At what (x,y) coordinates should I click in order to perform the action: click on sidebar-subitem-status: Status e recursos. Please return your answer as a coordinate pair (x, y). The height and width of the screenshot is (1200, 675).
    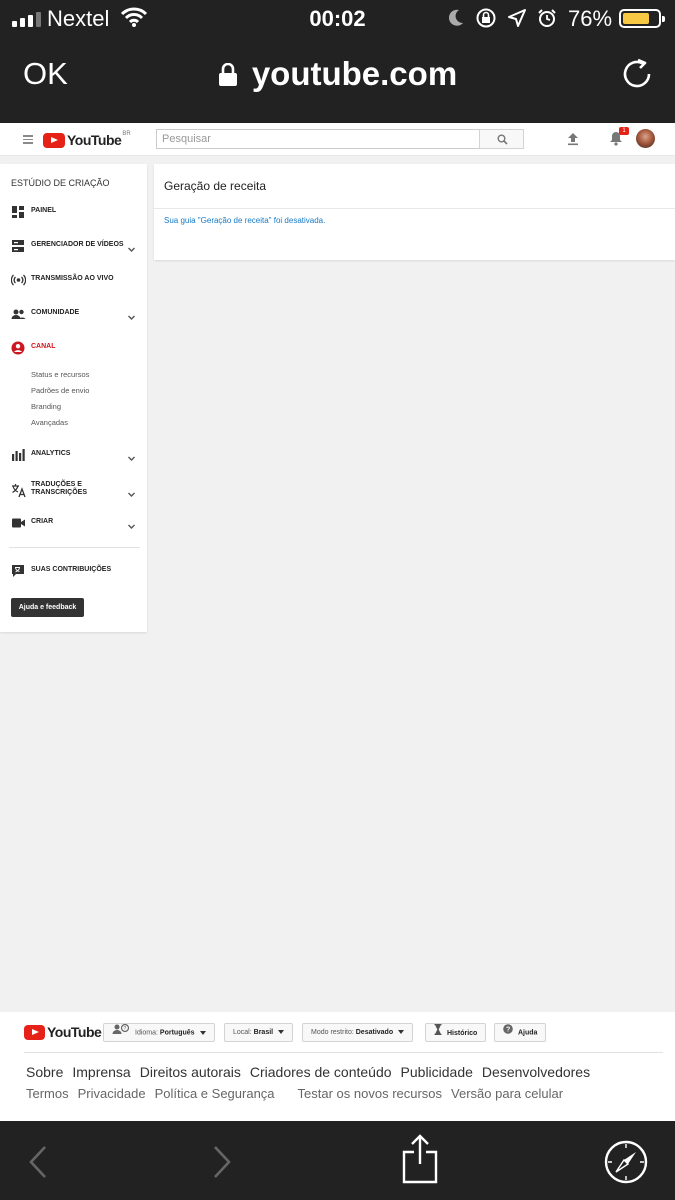
    Looking at the image, I should click on (60, 374).